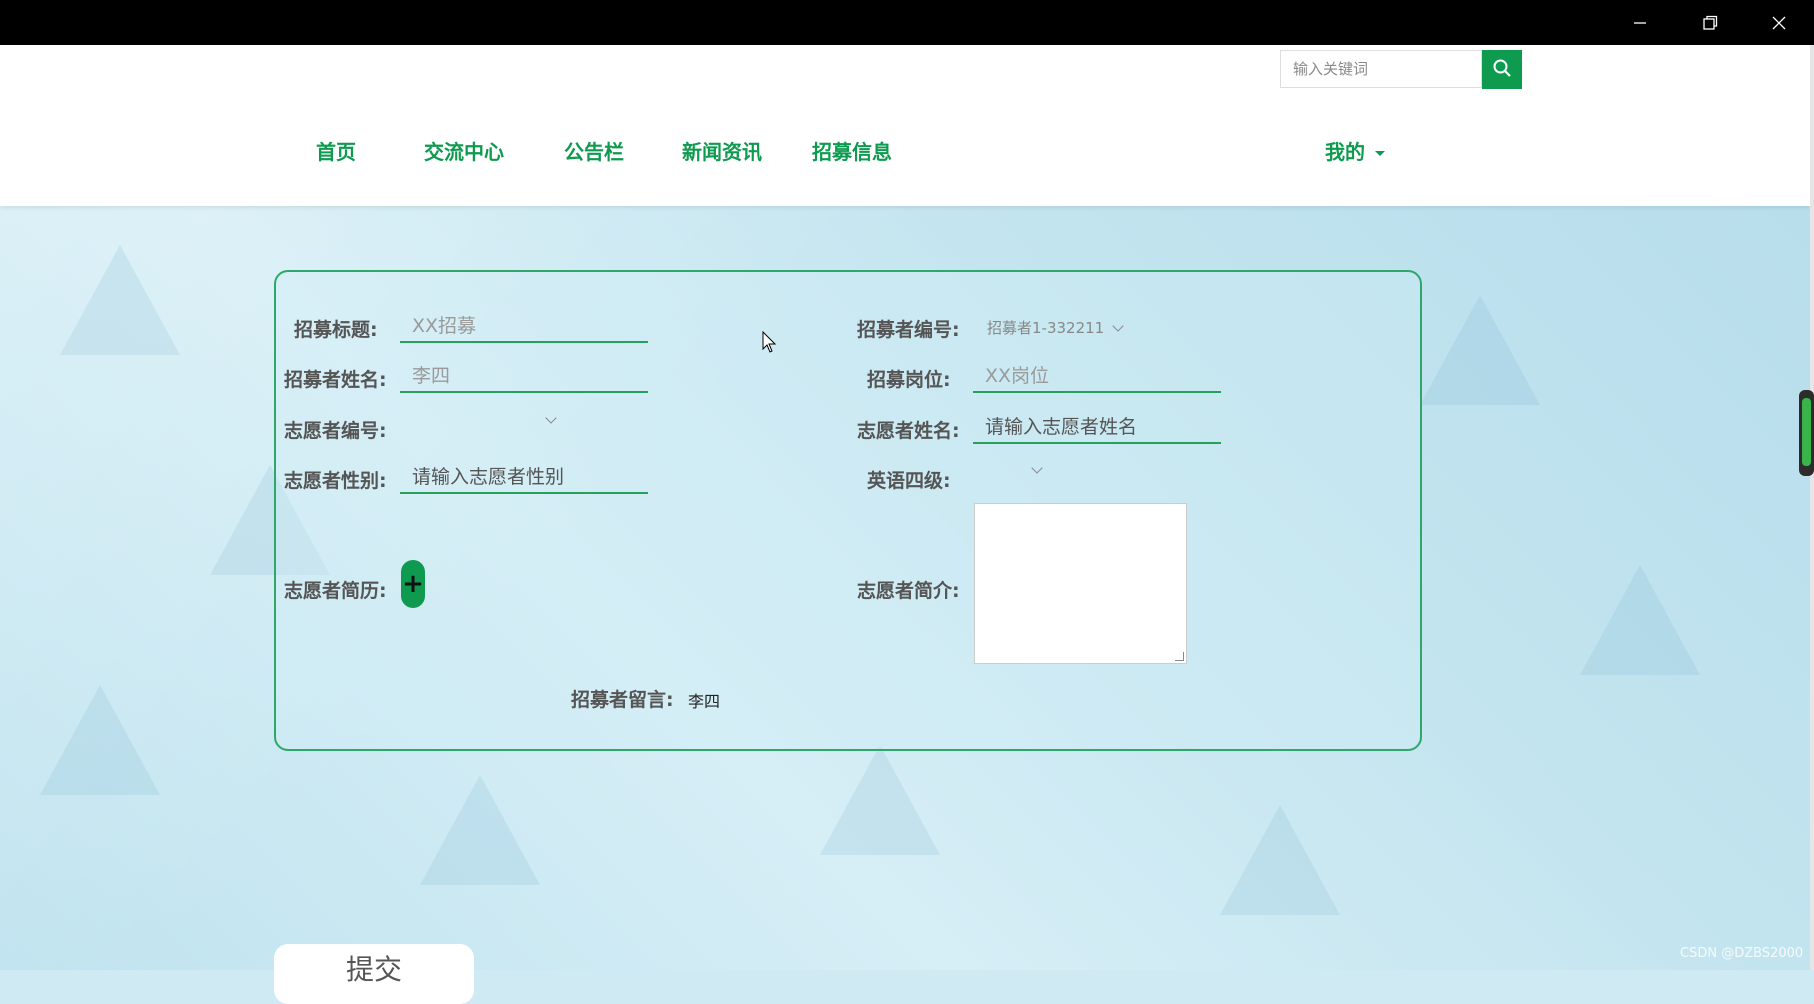 The image size is (1814, 1004). Describe the element at coordinates (336, 330) in the screenshot. I see `title-label: 招募标题:` at that location.